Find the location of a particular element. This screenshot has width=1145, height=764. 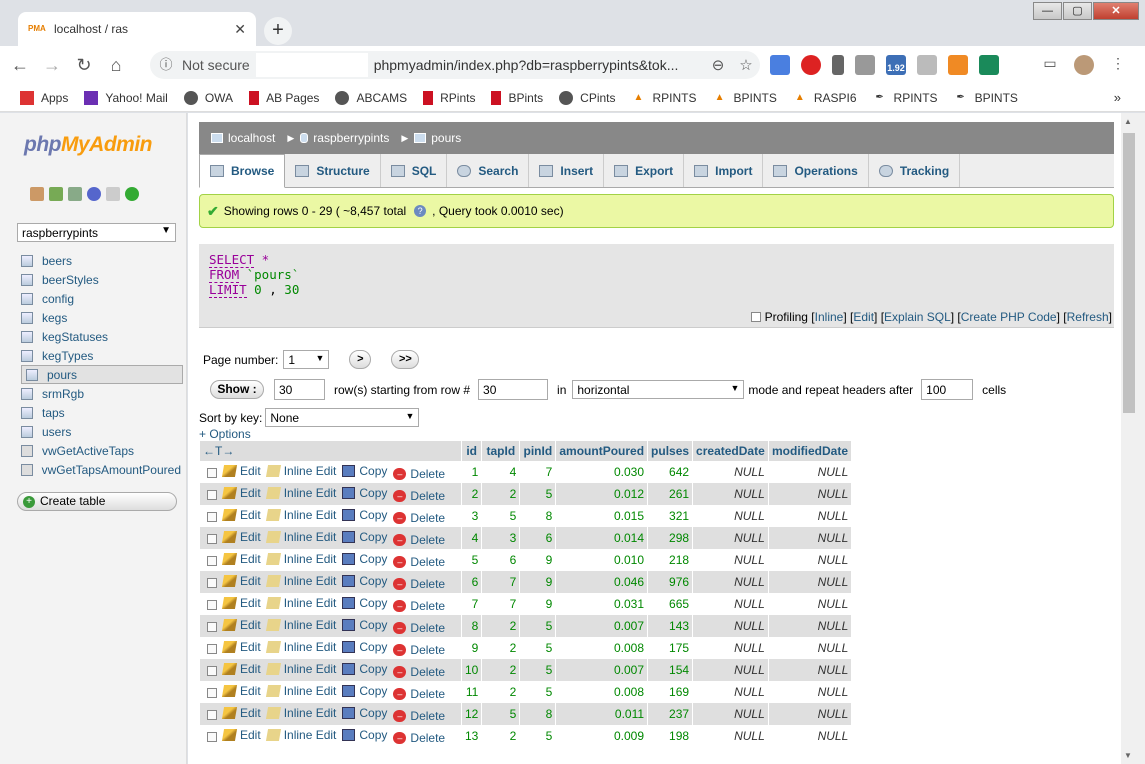

page-number-select: 1 ▼ is located at coordinates (306, 359).